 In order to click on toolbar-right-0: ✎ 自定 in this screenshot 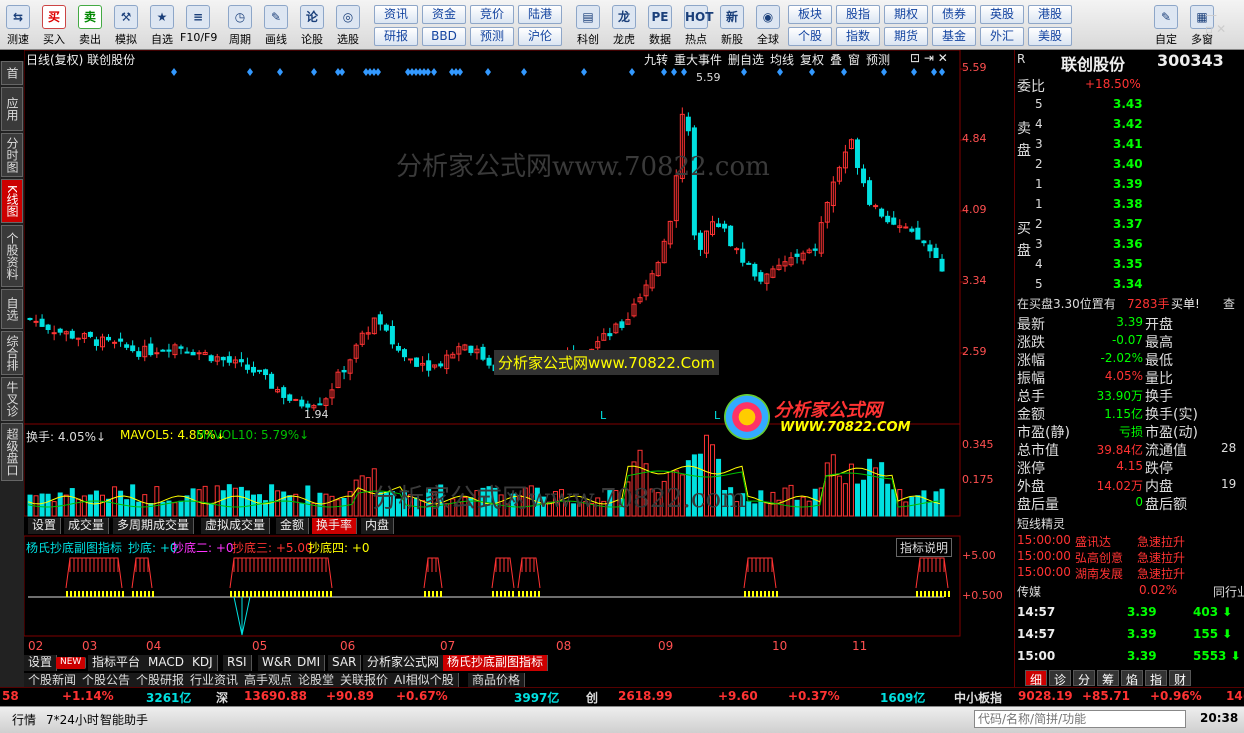, I will do `click(1166, 24)`.